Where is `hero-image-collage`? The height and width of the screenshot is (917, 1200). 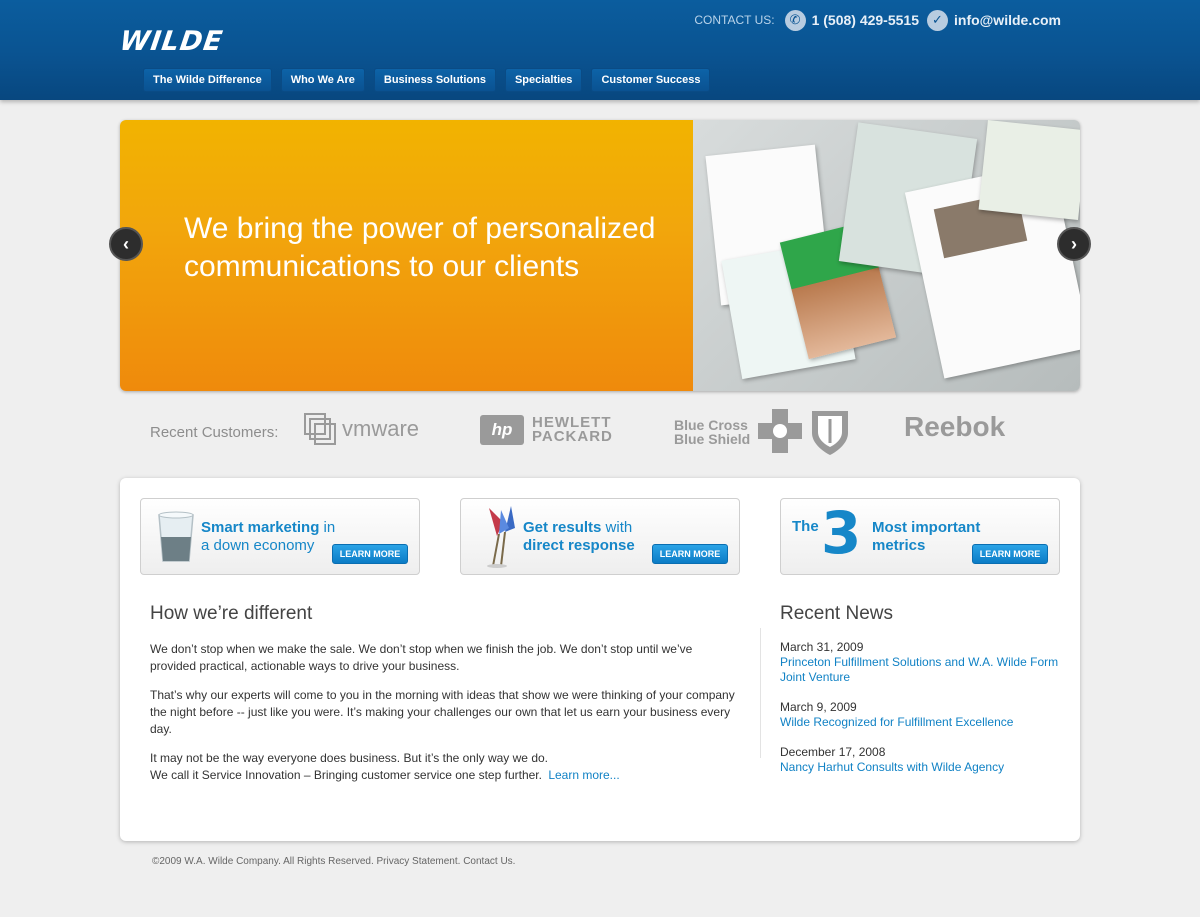
hero-image-collage is located at coordinates (886, 255).